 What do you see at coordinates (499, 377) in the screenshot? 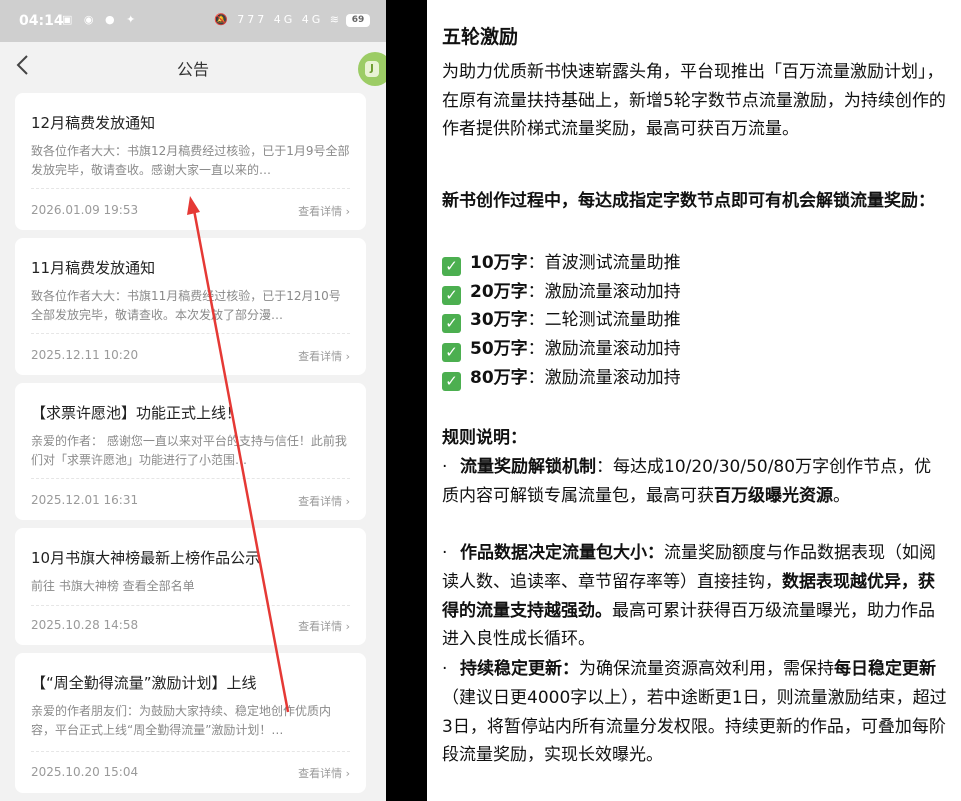
I see `milestone-words: 80万字` at bounding box center [499, 377].